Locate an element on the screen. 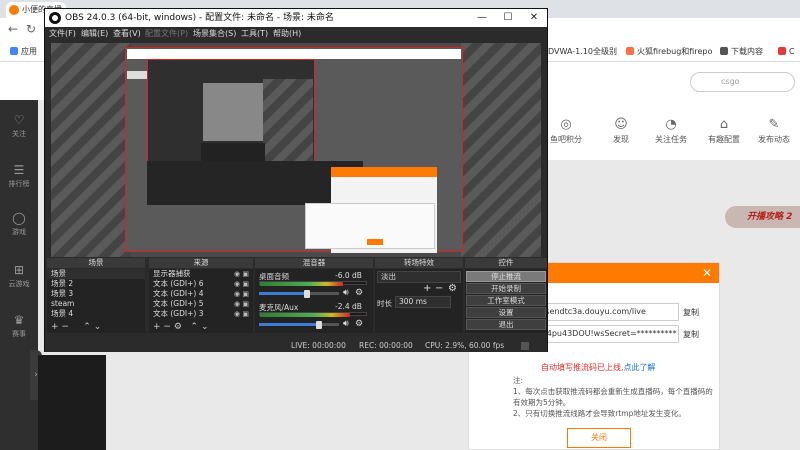  search-input: csgo is located at coordinates (742, 82).